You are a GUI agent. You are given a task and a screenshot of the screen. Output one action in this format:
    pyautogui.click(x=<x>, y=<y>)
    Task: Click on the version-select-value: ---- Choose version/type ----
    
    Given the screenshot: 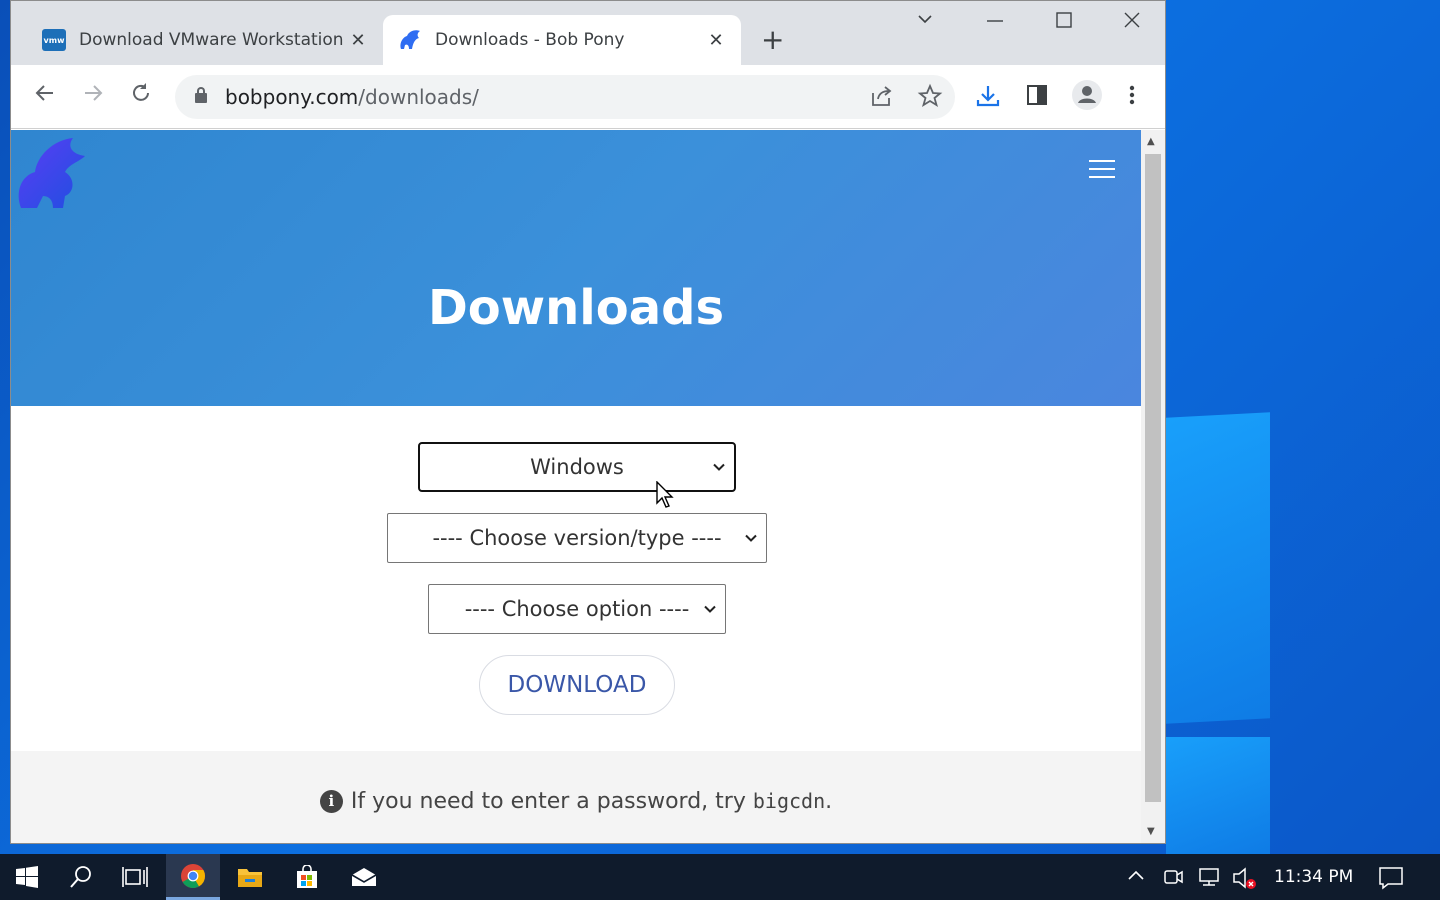 What is the action you would take?
    pyautogui.click(x=577, y=538)
    